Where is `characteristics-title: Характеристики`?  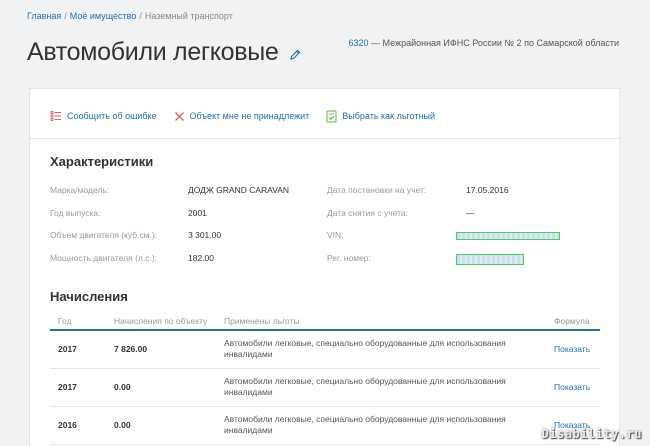
characteristics-title: Характеристики is located at coordinates (102, 161).